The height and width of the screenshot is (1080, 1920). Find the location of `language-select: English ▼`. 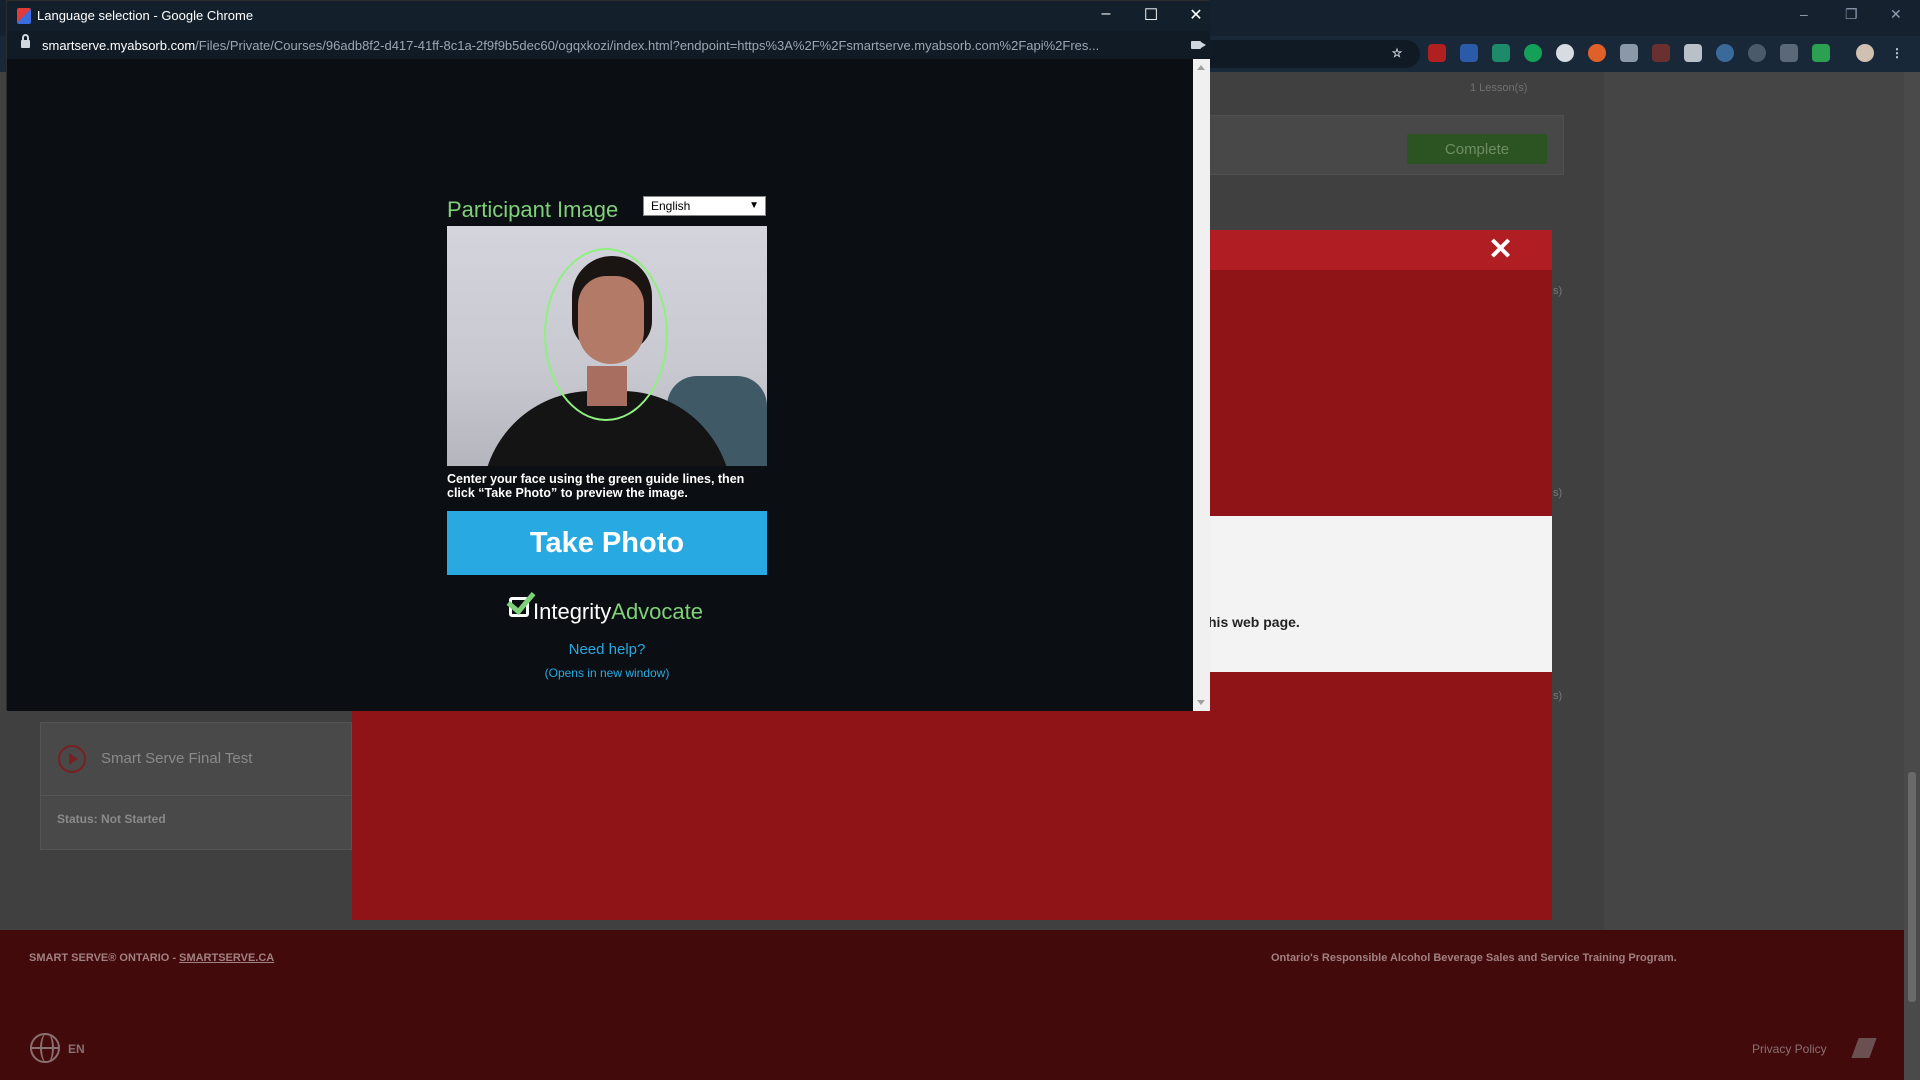

language-select: English ▼ is located at coordinates (704, 206).